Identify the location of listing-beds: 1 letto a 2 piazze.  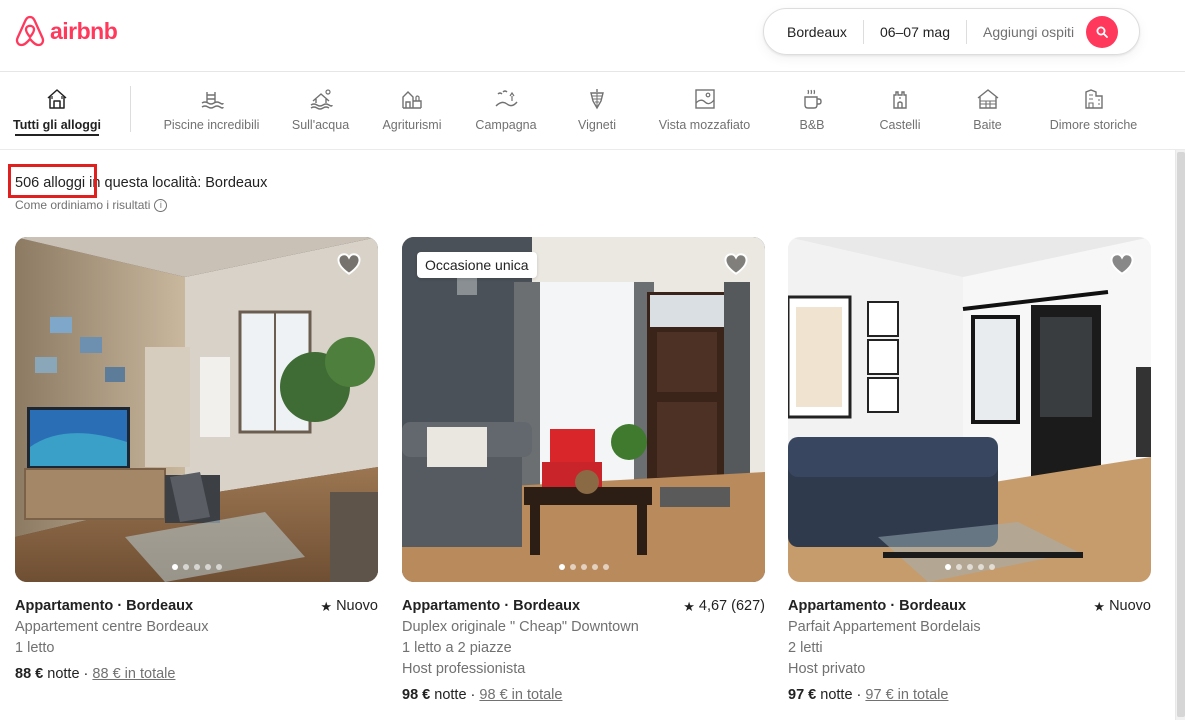
(457, 648).